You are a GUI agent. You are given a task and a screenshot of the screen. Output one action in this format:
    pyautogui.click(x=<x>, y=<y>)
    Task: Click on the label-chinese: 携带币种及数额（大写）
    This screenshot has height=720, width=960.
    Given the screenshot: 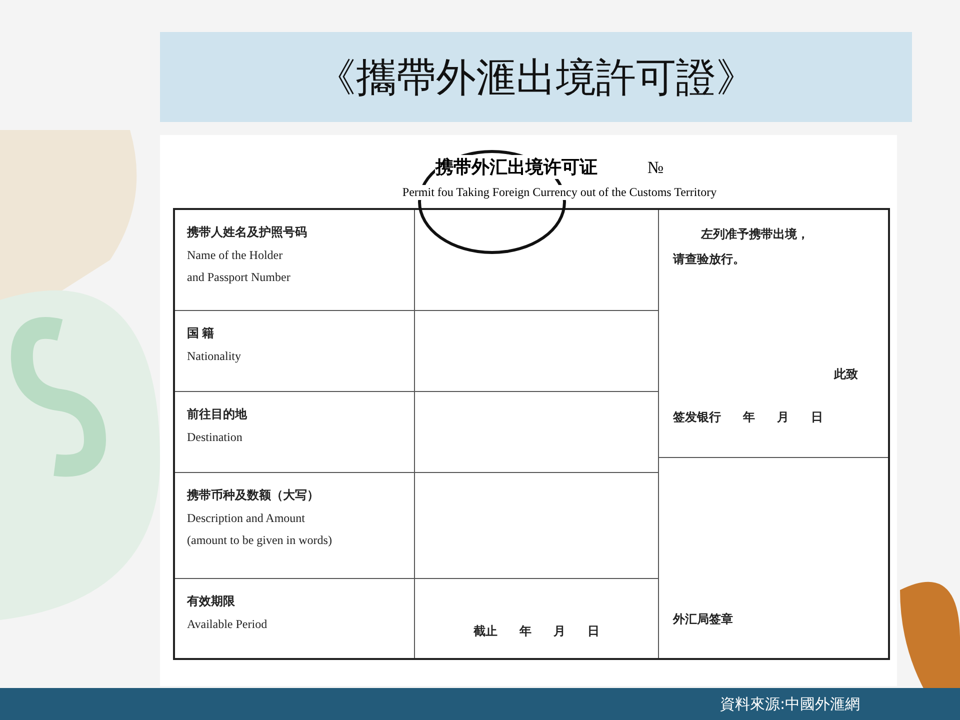 What is the action you would take?
    pyautogui.click(x=253, y=495)
    